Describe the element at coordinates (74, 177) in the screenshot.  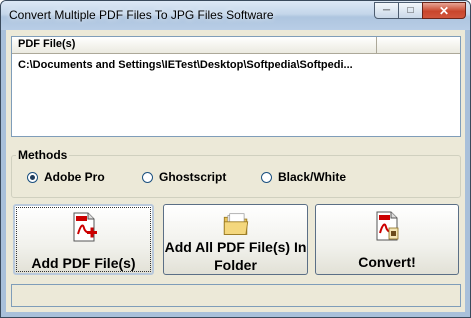
I see `radio-label: Adobe Pro` at that location.